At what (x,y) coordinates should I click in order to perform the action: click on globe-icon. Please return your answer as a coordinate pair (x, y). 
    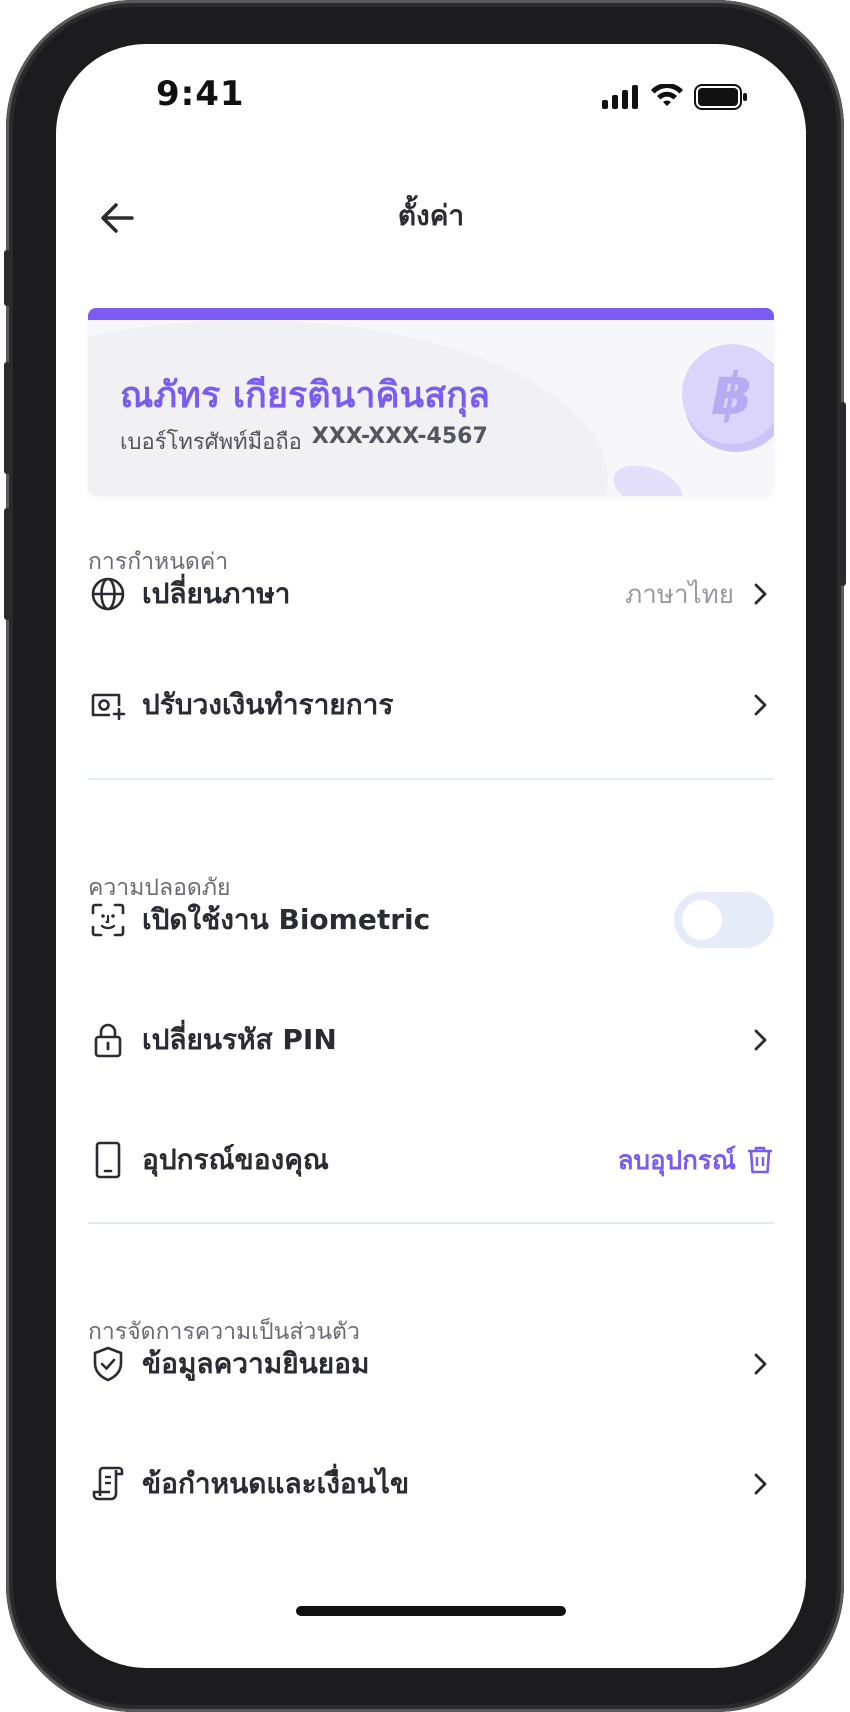
    Looking at the image, I should click on (108, 594).